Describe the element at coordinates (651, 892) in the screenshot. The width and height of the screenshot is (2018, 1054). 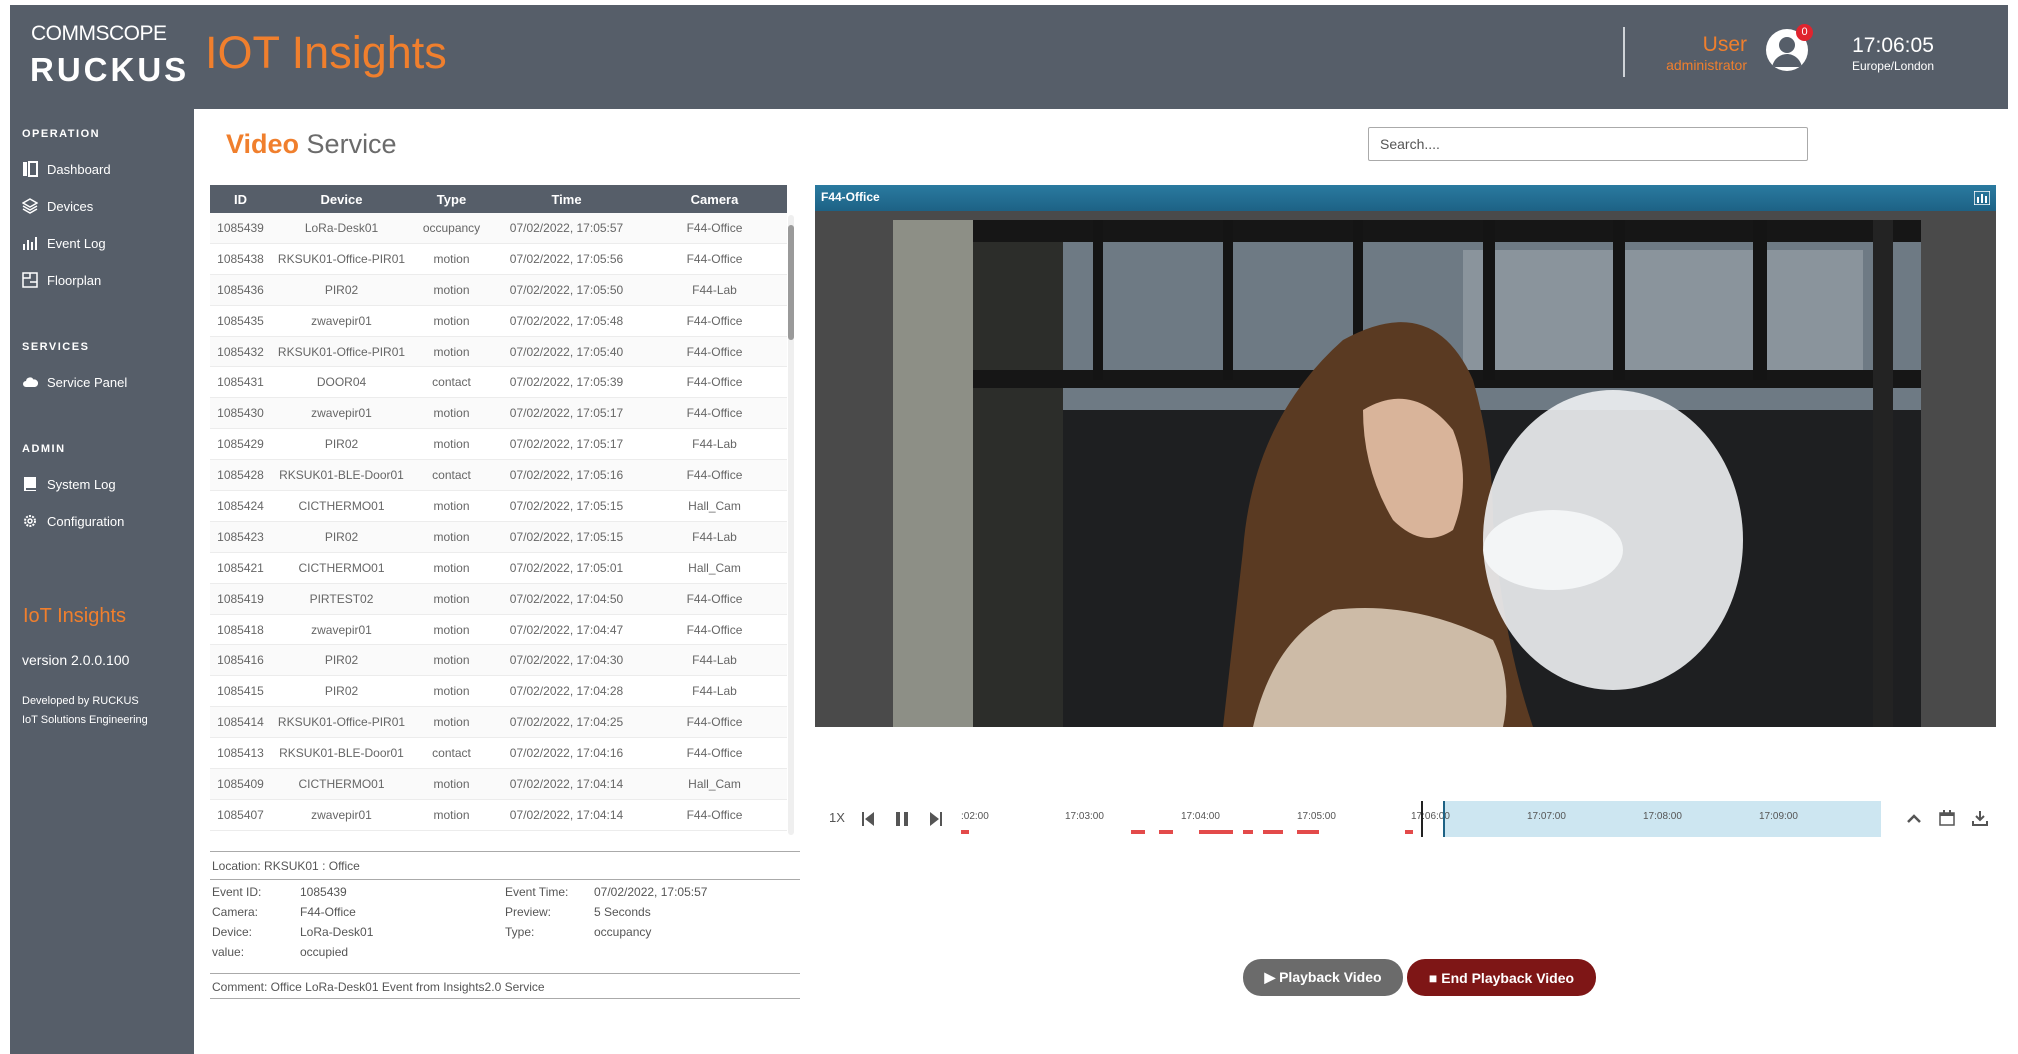
I see `detail-event-time: 07/02/2022, 17:05:57` at that location.